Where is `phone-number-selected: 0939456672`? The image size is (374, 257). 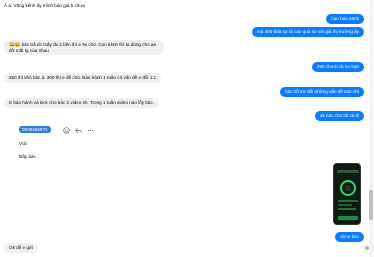
phone-number-selected: 0939456672 is located at coordinates (35, 129).